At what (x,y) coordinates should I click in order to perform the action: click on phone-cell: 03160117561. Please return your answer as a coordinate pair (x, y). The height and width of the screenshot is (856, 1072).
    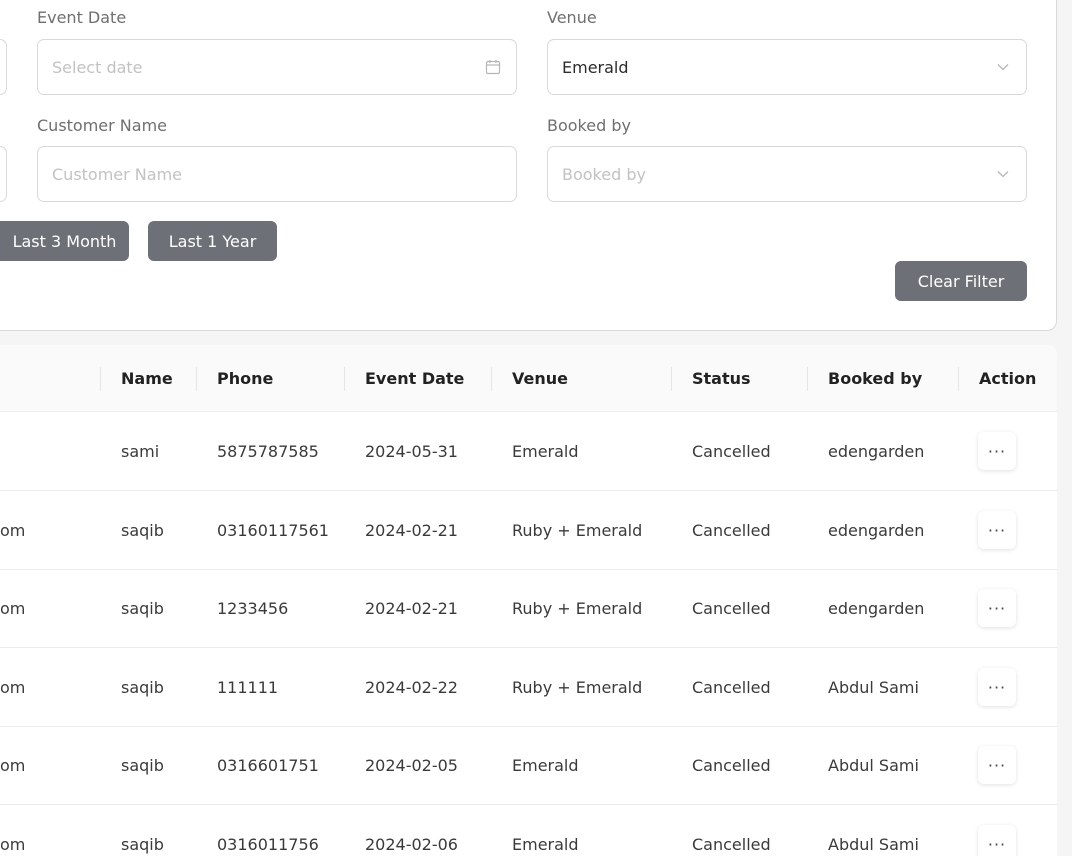
    Looking at the image, I should click on (273, 530).